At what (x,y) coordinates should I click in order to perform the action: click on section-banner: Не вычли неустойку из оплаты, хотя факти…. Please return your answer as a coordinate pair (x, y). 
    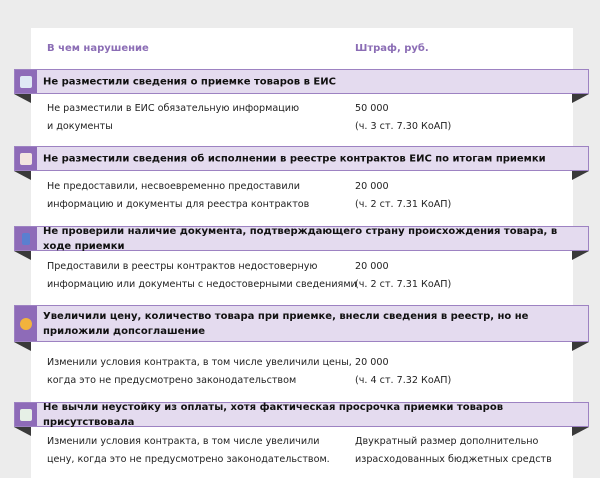
    Looking at the image, I should click on (301, 414).